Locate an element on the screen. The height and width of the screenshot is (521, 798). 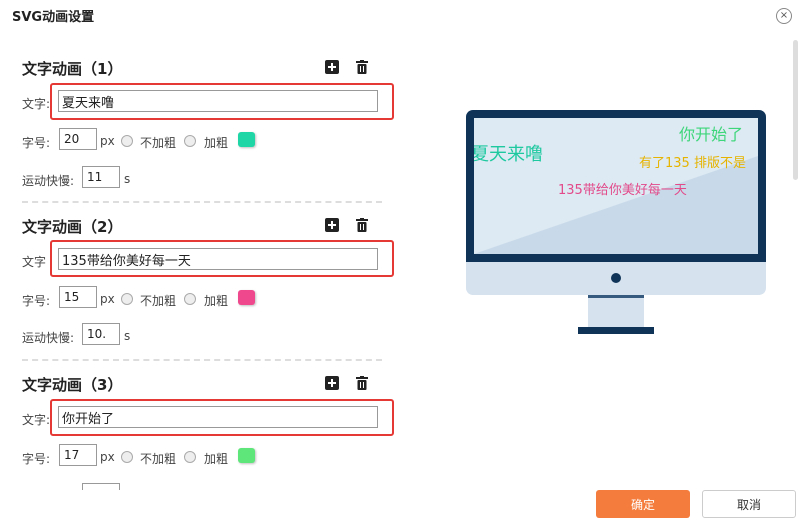
preview-screen: 夏天来噜 你开始了 有了135 排版不是 135带给你美好每一天 is located at coordinates (616, 186).